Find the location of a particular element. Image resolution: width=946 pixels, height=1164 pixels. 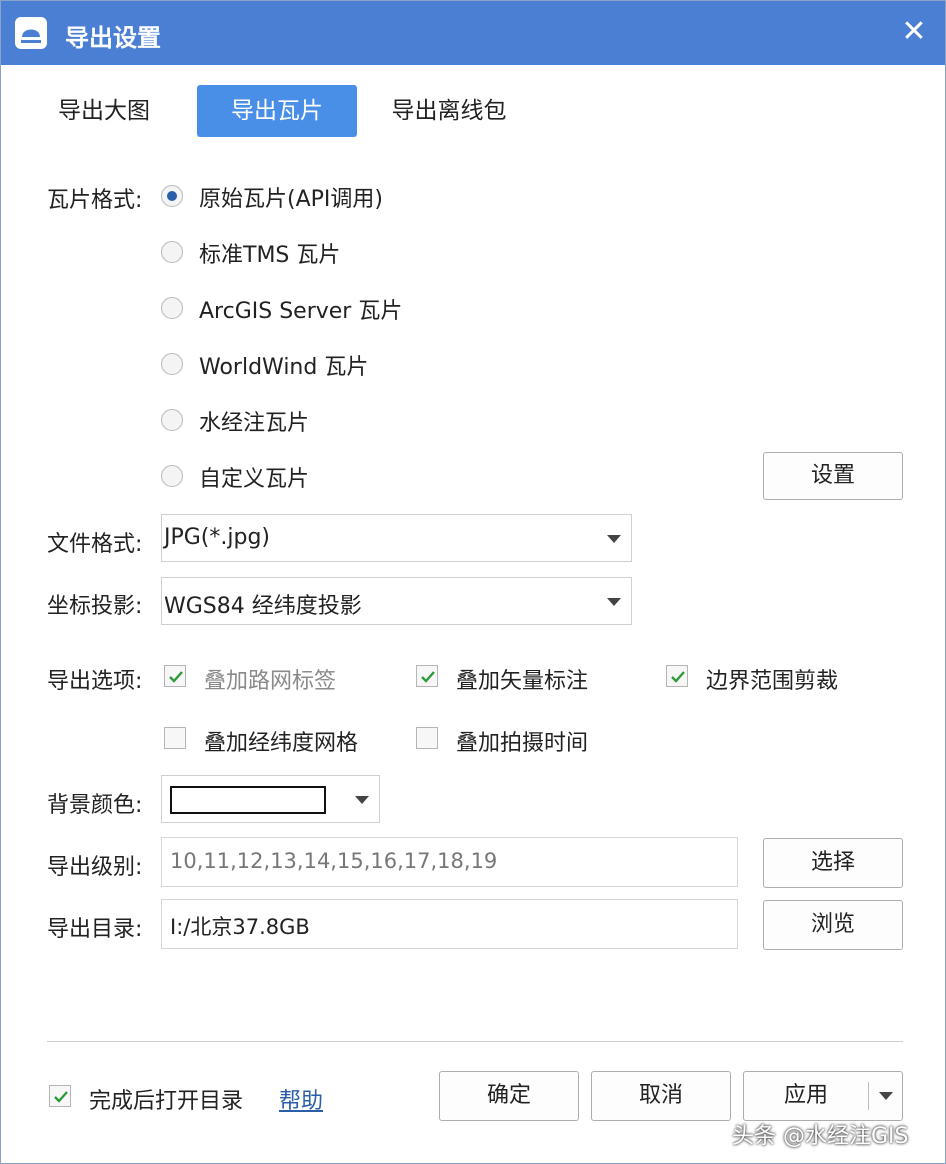

close-icon: ✕ is located at coordinates (914, 32).